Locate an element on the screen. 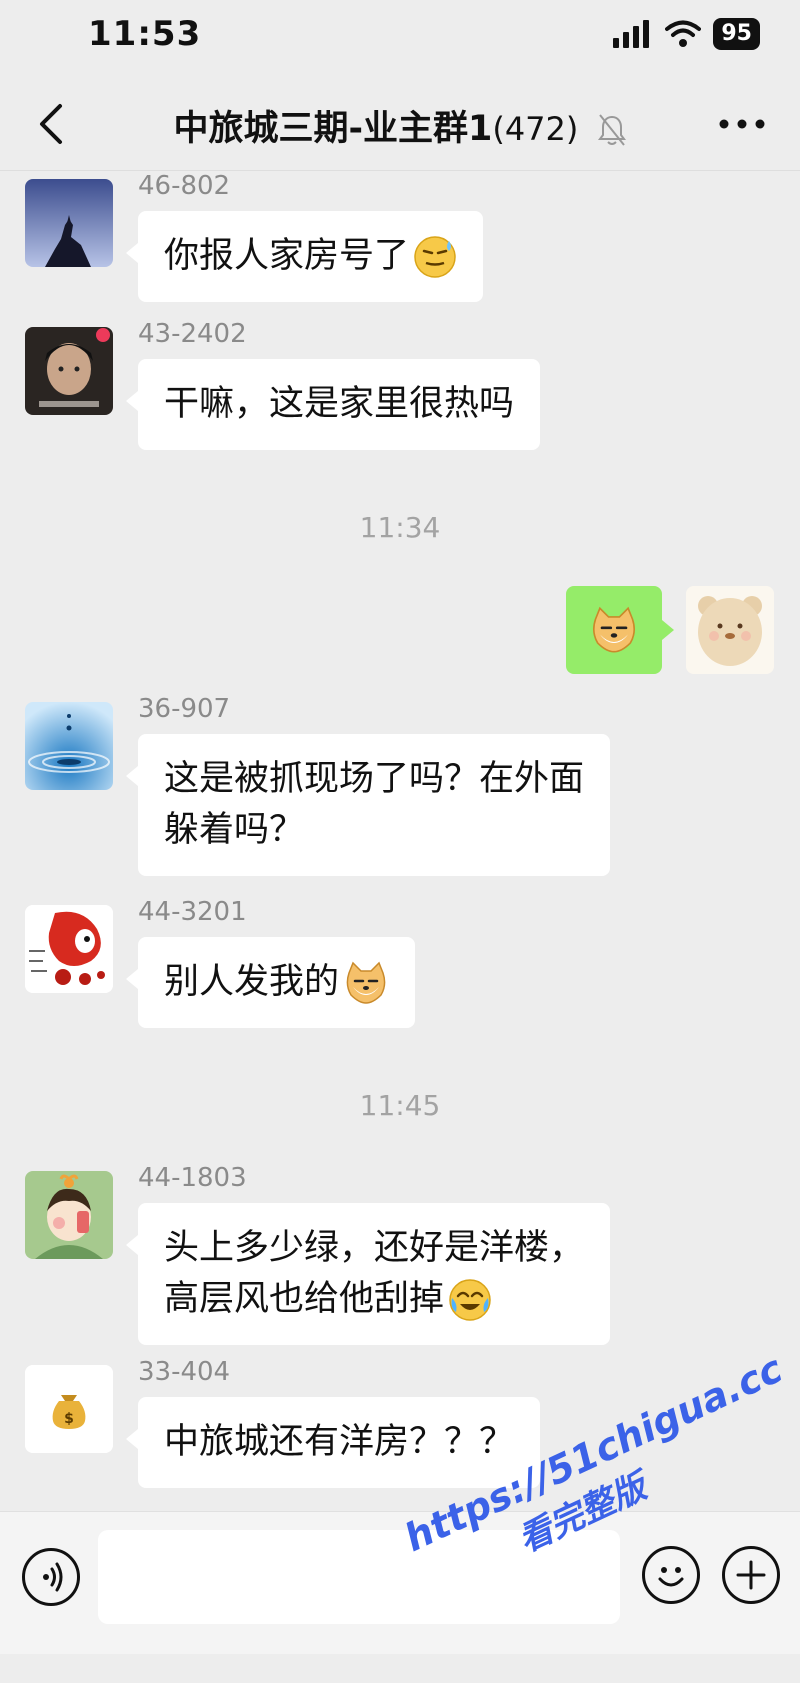  status-time: 11:53 is located at coordinates (145, 34).